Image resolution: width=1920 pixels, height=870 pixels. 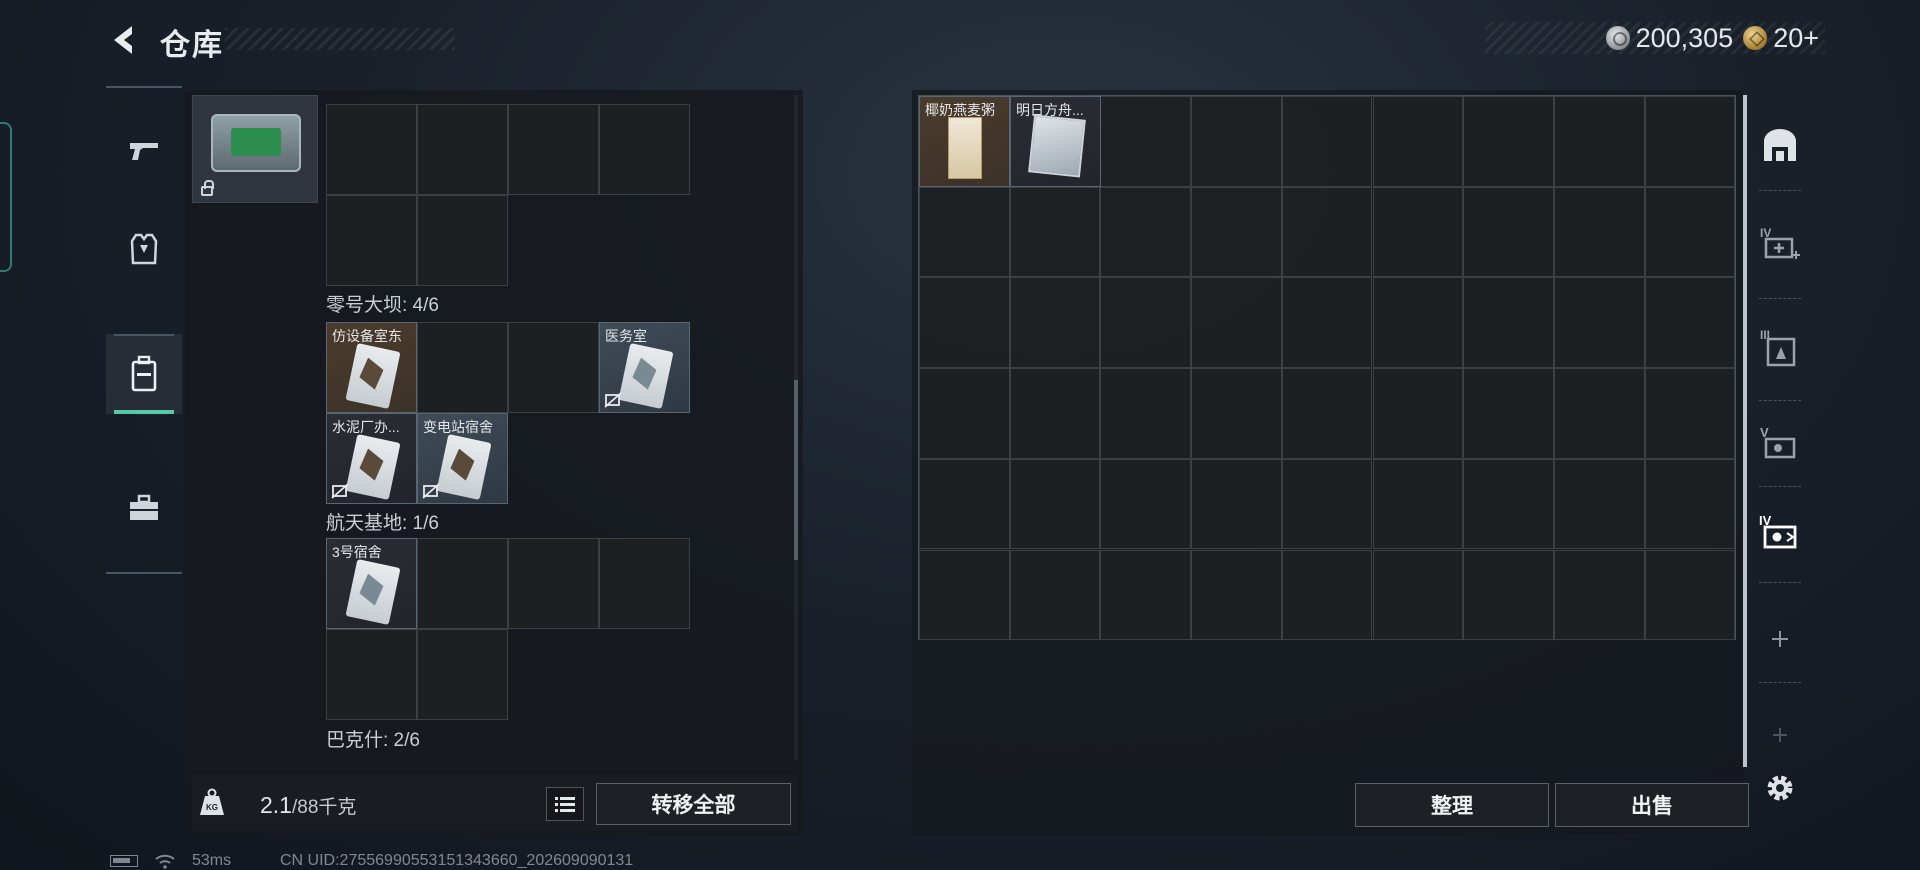 What do you see at coordinates (1781, 38) in the screenshot?
I see `gold-currency: 20+` at bounding box center [1781, 38].